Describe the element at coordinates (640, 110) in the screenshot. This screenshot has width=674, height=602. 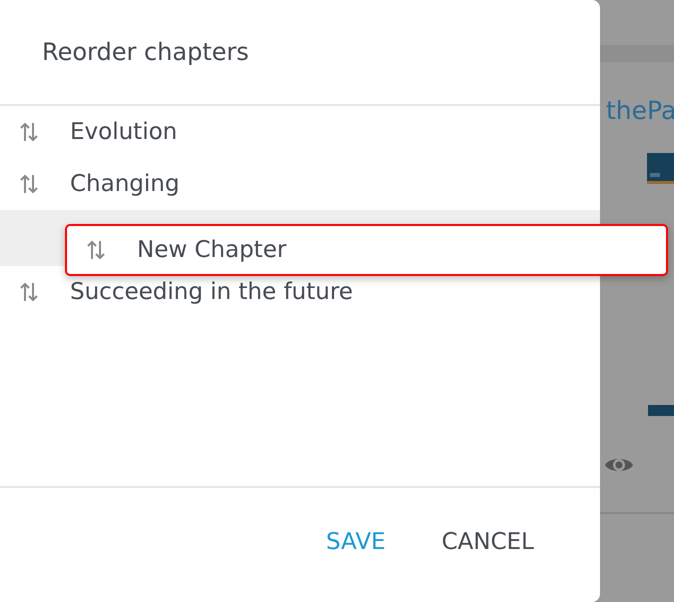
I see `page-heading: thePa` at that location.